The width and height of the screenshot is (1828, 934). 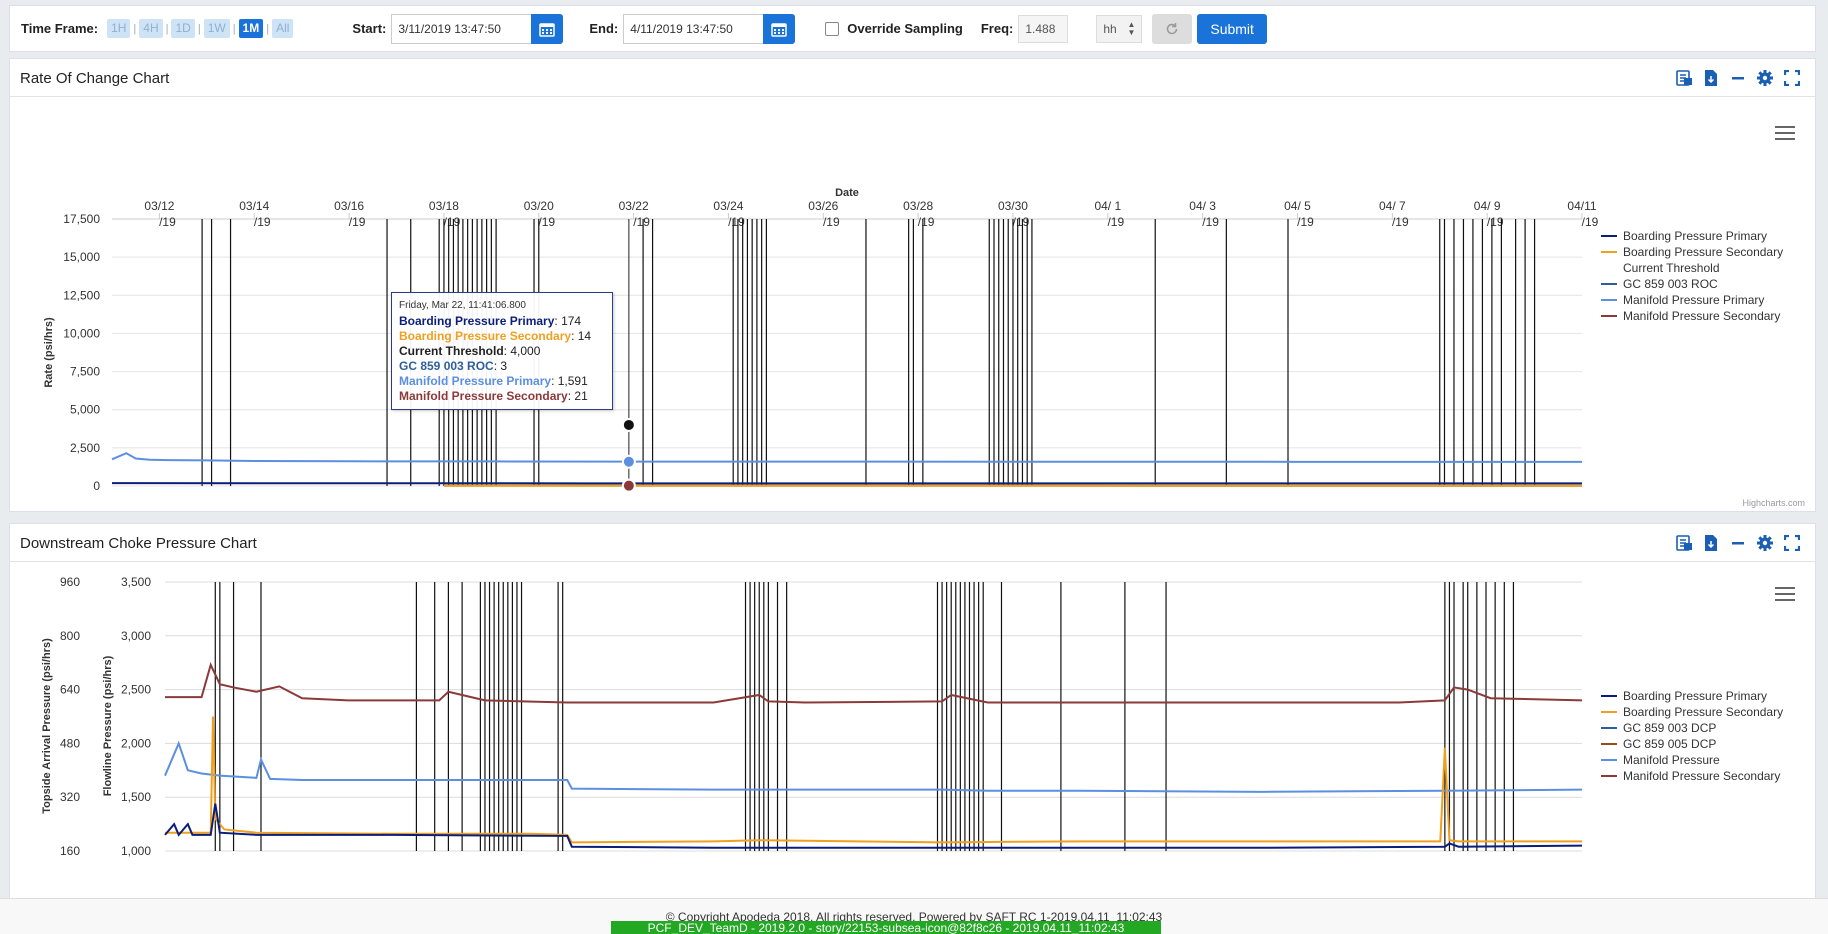 I want to click on refresh-button, so click(x=1172, y=28).